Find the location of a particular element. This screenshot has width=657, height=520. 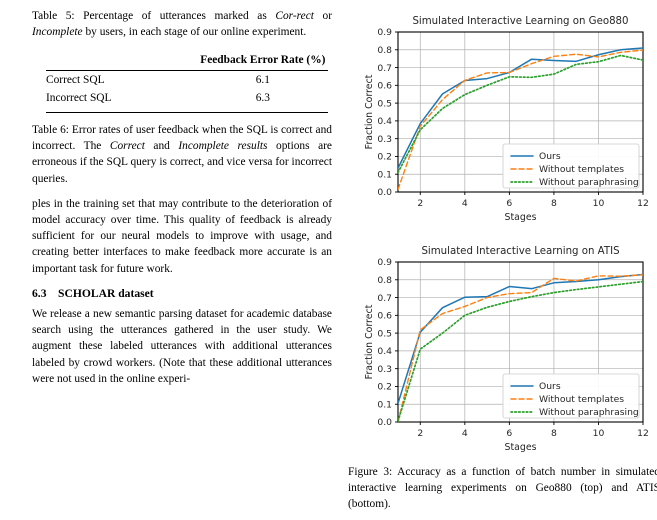

table-bottom-rule-left is located at coordinates (122, 110).